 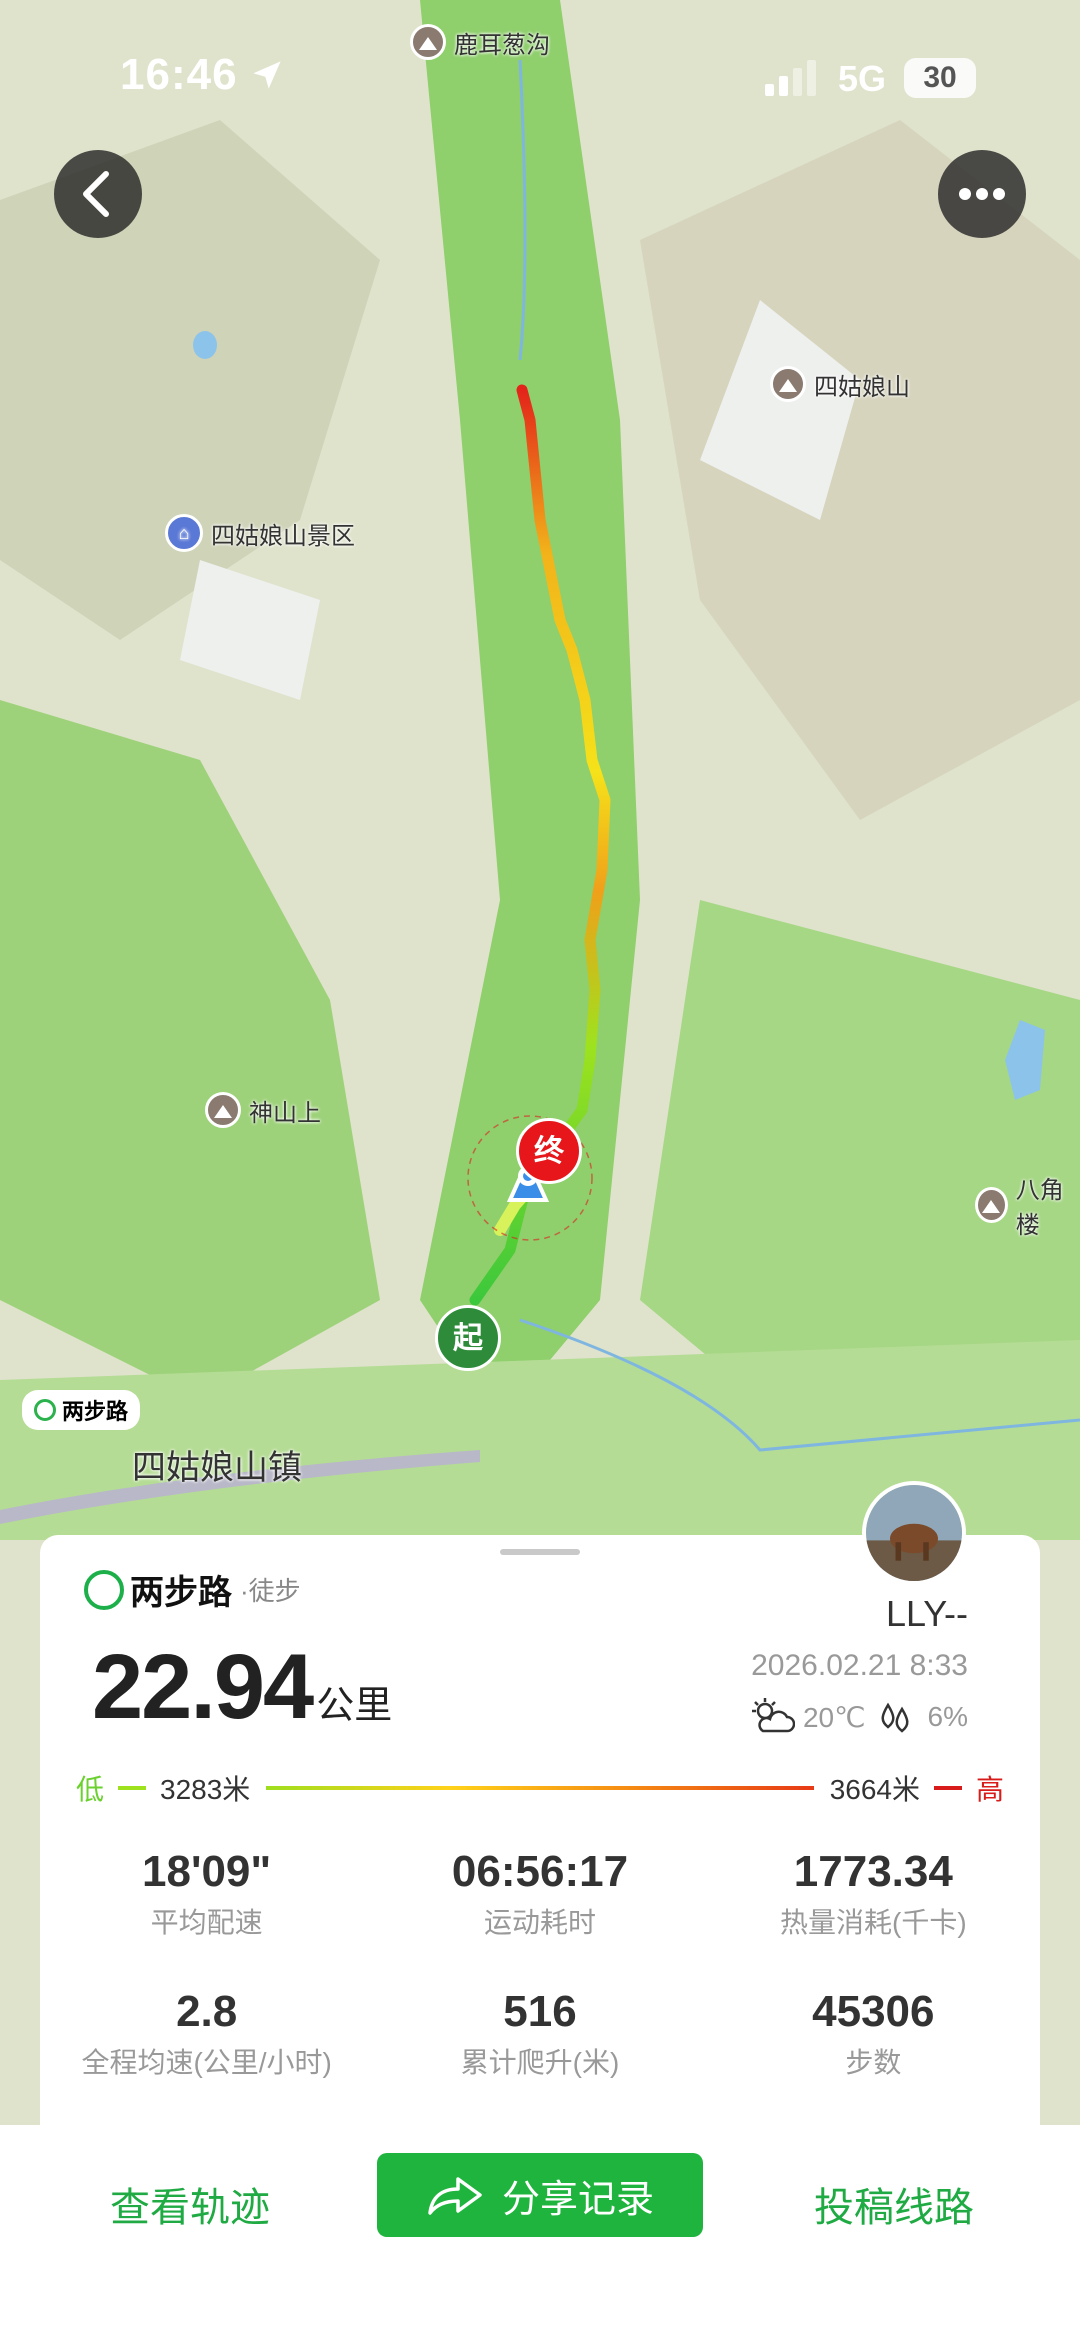 I want to click on cellular-signal-icon, so click(x=790, y=78).